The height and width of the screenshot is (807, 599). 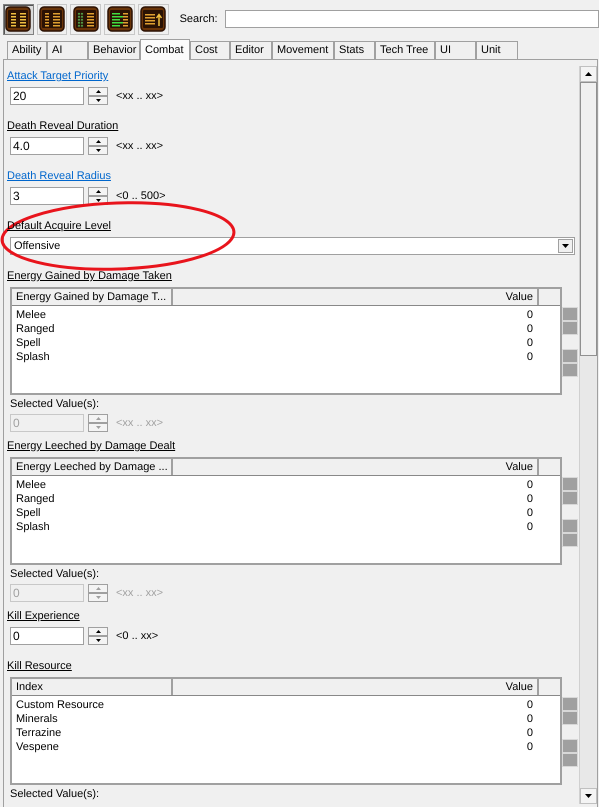 What do you see at coordinates (411, 19) in the screenshot?
I see `search-field` at bounding box center [411, 19].